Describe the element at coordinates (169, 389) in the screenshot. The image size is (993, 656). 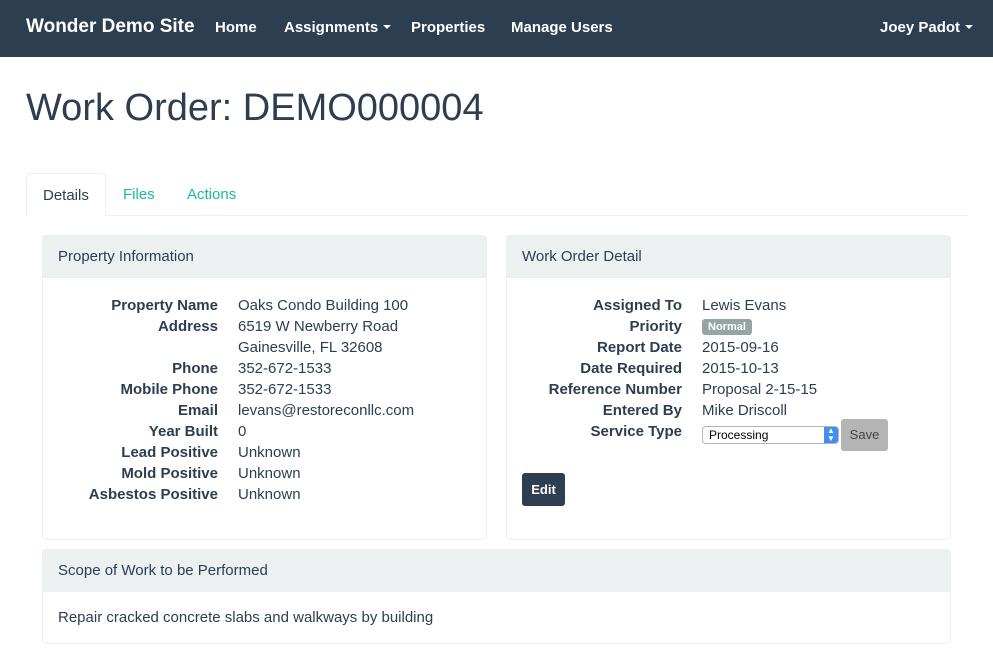
I see `label-mobile-phone: Mobile Phone` at that location.